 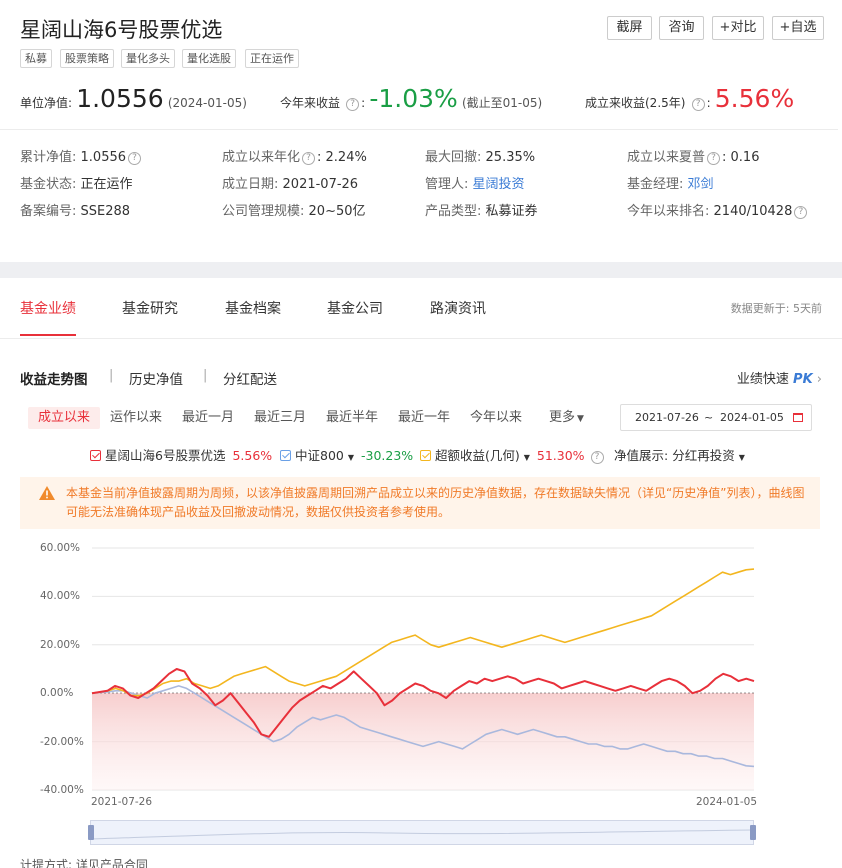 What do you see at coordinates (499, 184) in the screenshot?
I see `manager-company-link: 星阔投资` at bounding box center [499, 184].